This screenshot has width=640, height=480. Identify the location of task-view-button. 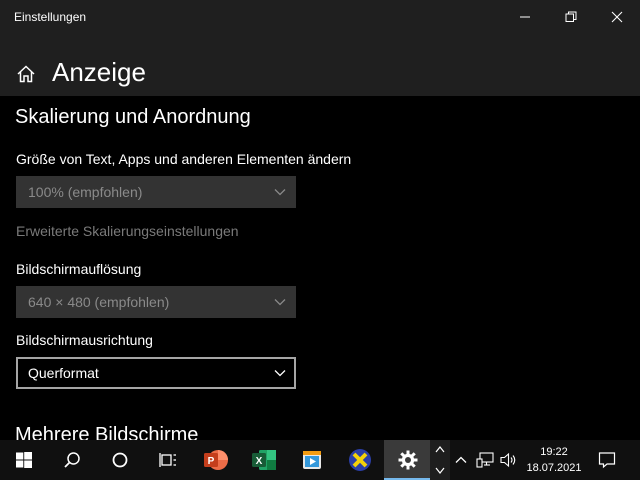
(168, 460).